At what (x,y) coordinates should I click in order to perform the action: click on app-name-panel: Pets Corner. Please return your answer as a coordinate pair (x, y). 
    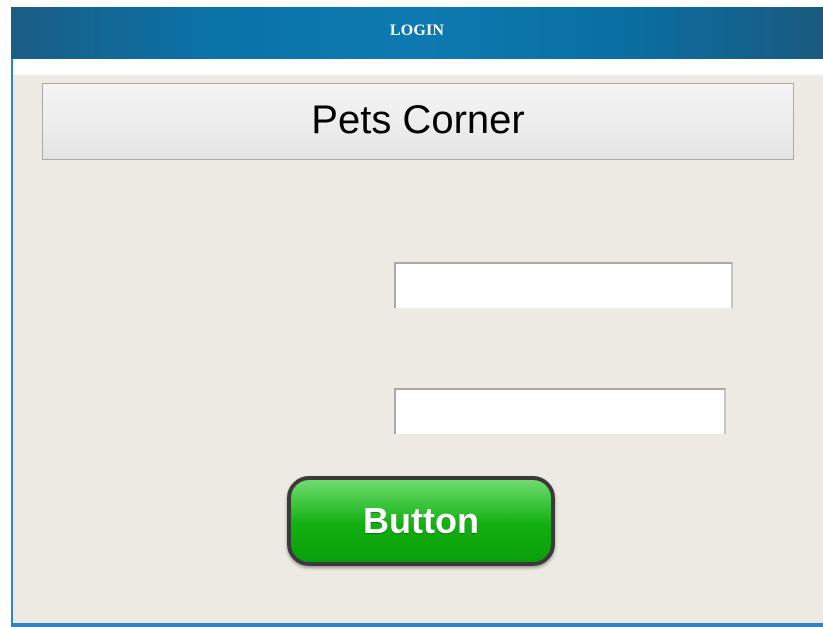
    Looking at the image, I should click on (418, 121).